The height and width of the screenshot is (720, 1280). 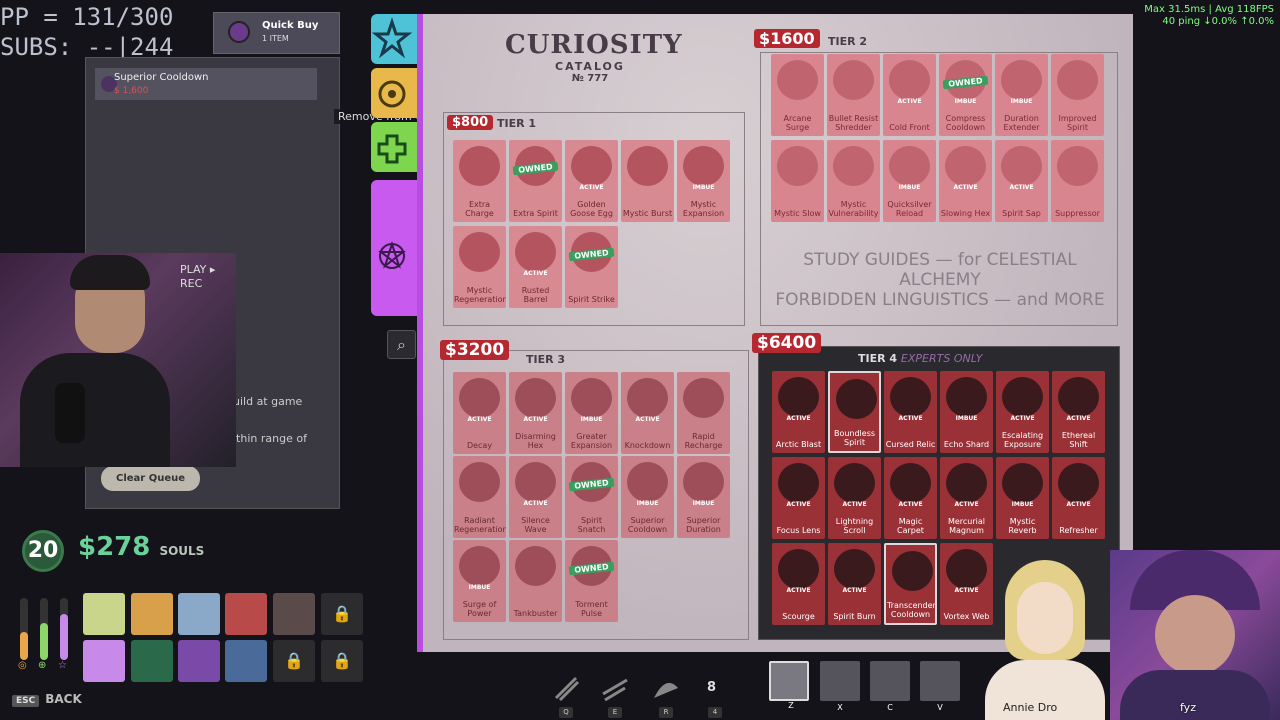 What do you see at coordinates (1077, 181) in the screenshot?
I see `item-card: Suppressor` at bounding box center [1077, 181].